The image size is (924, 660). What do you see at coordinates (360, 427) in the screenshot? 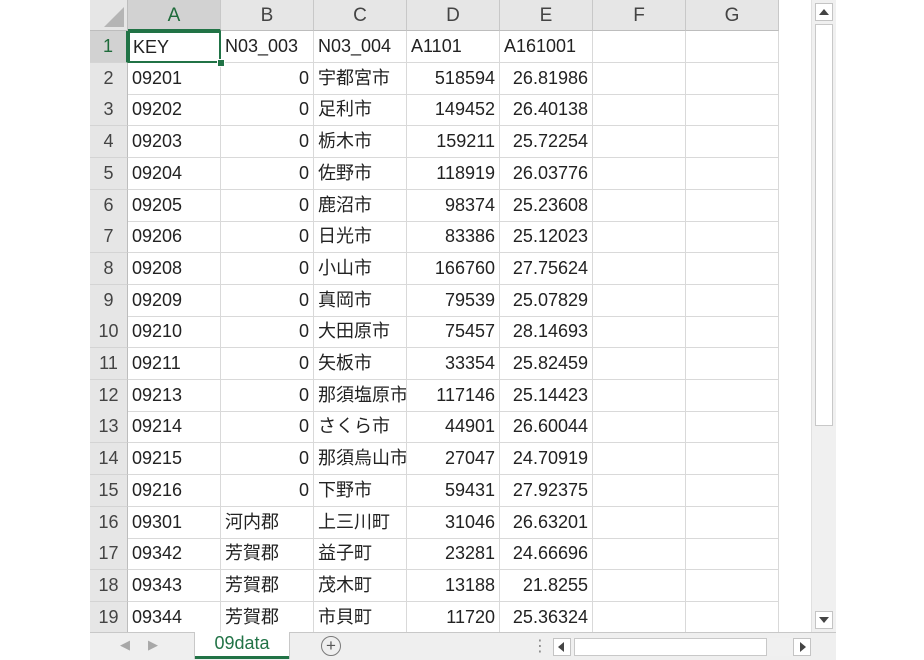
I see `grid-cell: さくら市` at bounding box center [360, 427].